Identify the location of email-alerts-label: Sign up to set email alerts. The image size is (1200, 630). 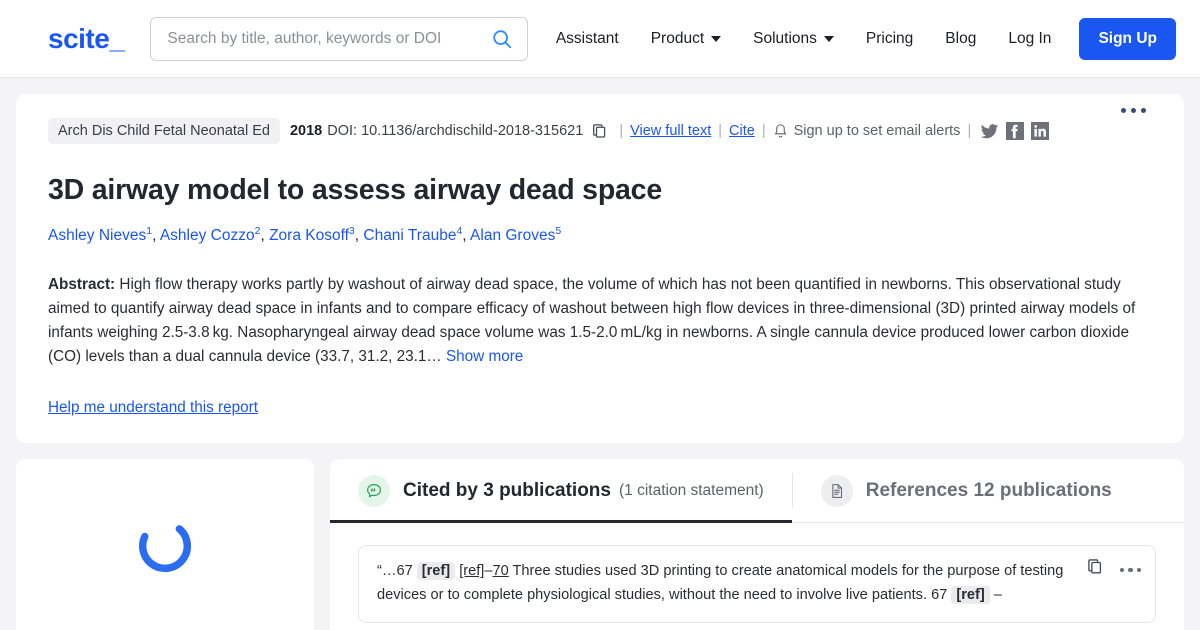
(877, 131).